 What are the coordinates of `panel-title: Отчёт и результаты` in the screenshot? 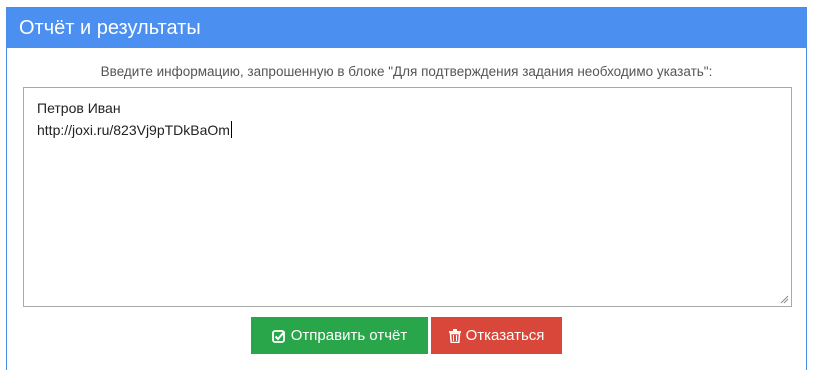 It's located at (406, 28).